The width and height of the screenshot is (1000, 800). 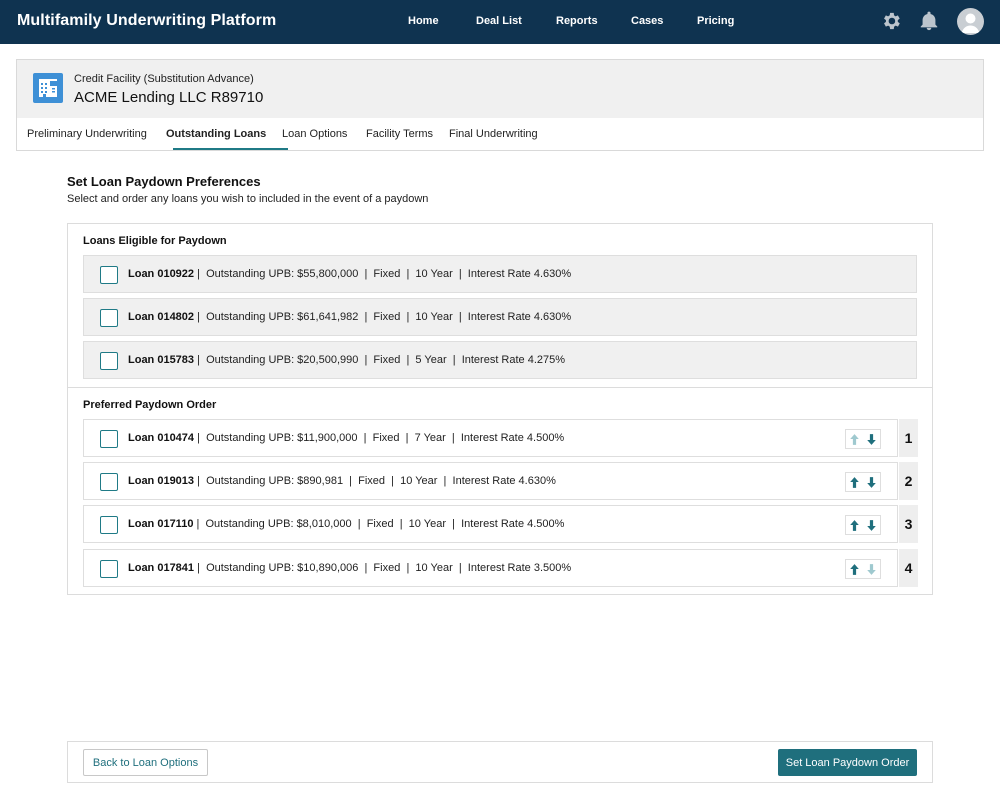 What do you see at coordinates (161, 481) in the screenshot?
I see `loan-id: Loan 019013` at bounding box center [161, 481].